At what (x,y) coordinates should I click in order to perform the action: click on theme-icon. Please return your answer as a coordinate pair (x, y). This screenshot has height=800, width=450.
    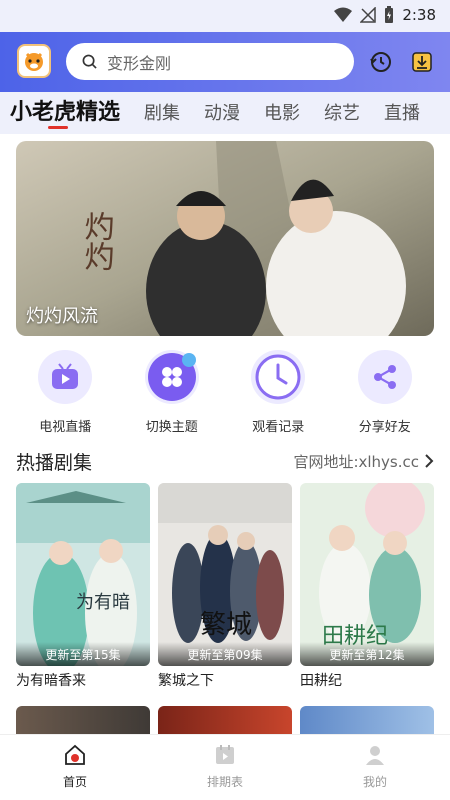
    Looking at the image, I should click on (171, 377).